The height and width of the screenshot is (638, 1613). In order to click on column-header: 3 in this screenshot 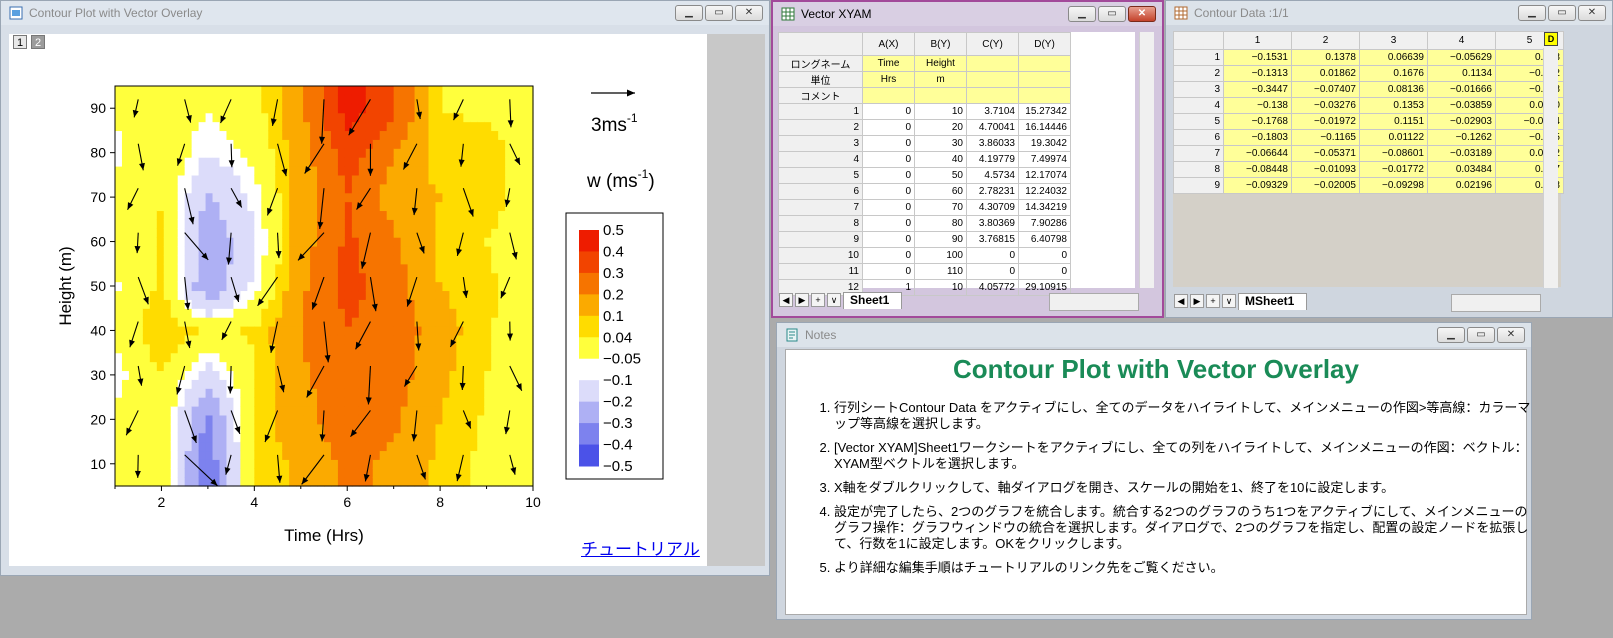, I will do `click(1393, 40)`.